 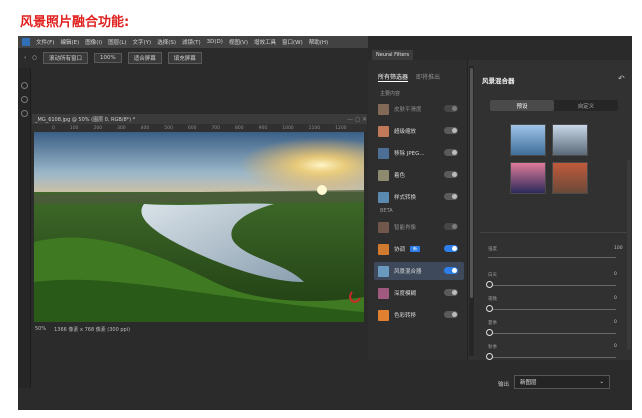 What do you see at coordinates (69, 42) in the screenshot?
I see `menu-item: 编辑(E)` at bounding box center [69, 42].